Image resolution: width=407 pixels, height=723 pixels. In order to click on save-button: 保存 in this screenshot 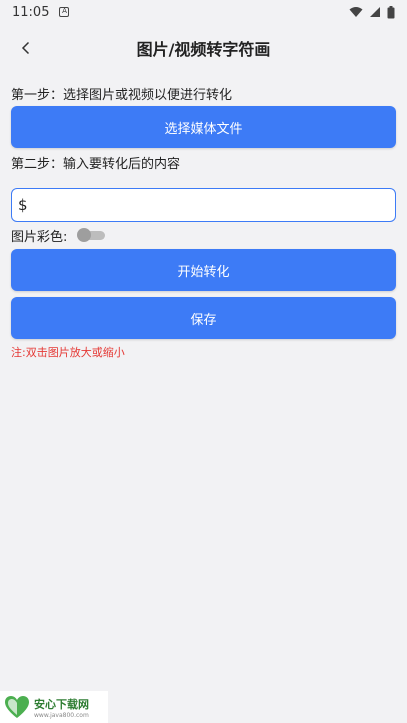, I will do `click(203, 318)`.